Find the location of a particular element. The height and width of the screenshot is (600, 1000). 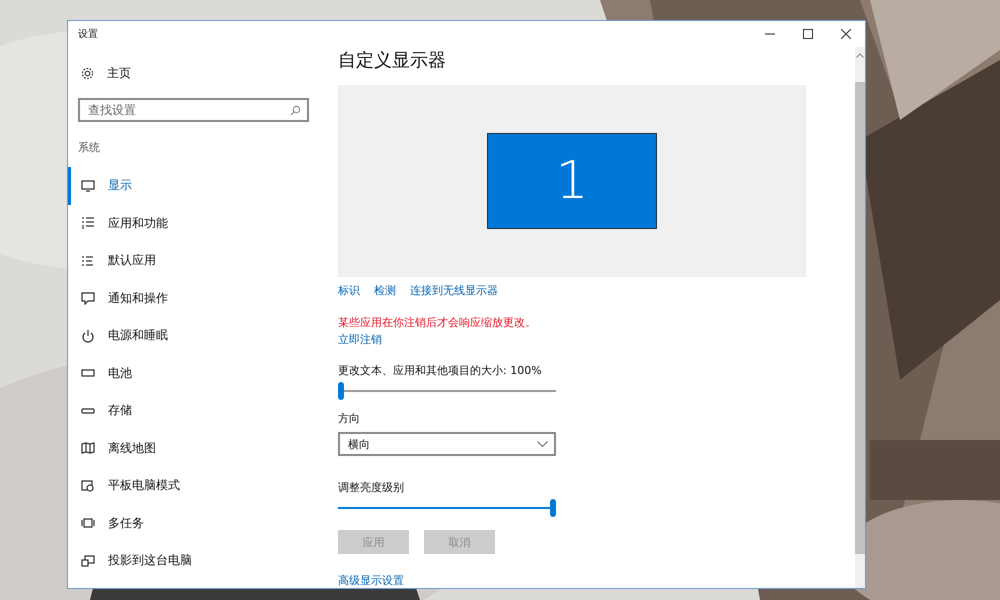

gear-icon is located at coordinates (87, 73).